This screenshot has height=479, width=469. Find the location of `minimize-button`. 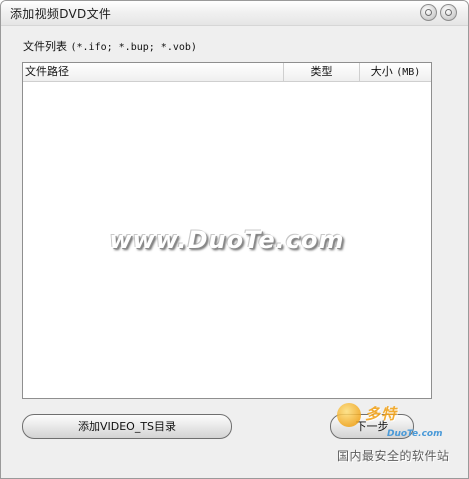

minimize-button is located at coordinates (428, 12).